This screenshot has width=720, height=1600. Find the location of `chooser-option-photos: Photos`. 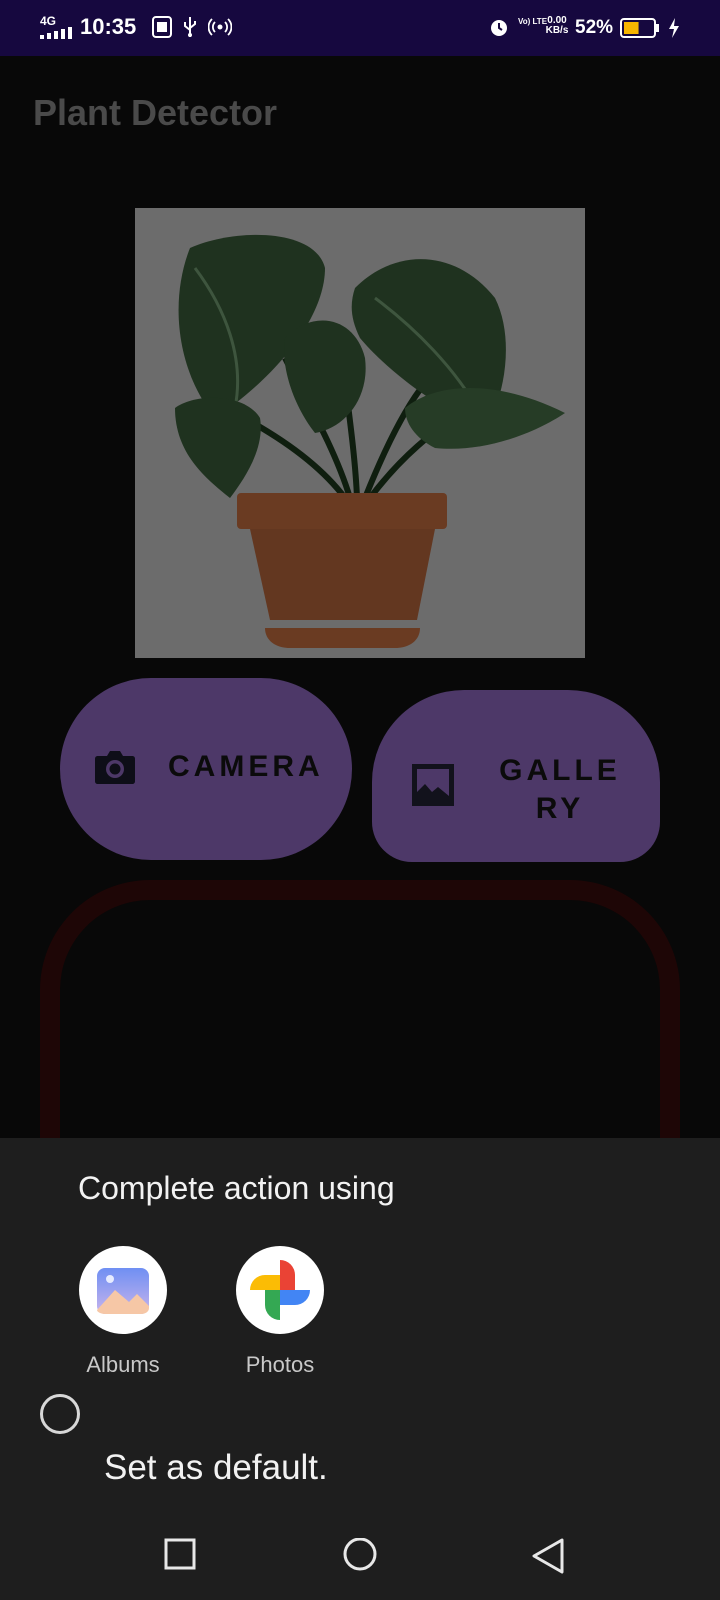

chooser-option-photos: Photos is located at coordinates (280, 1312).